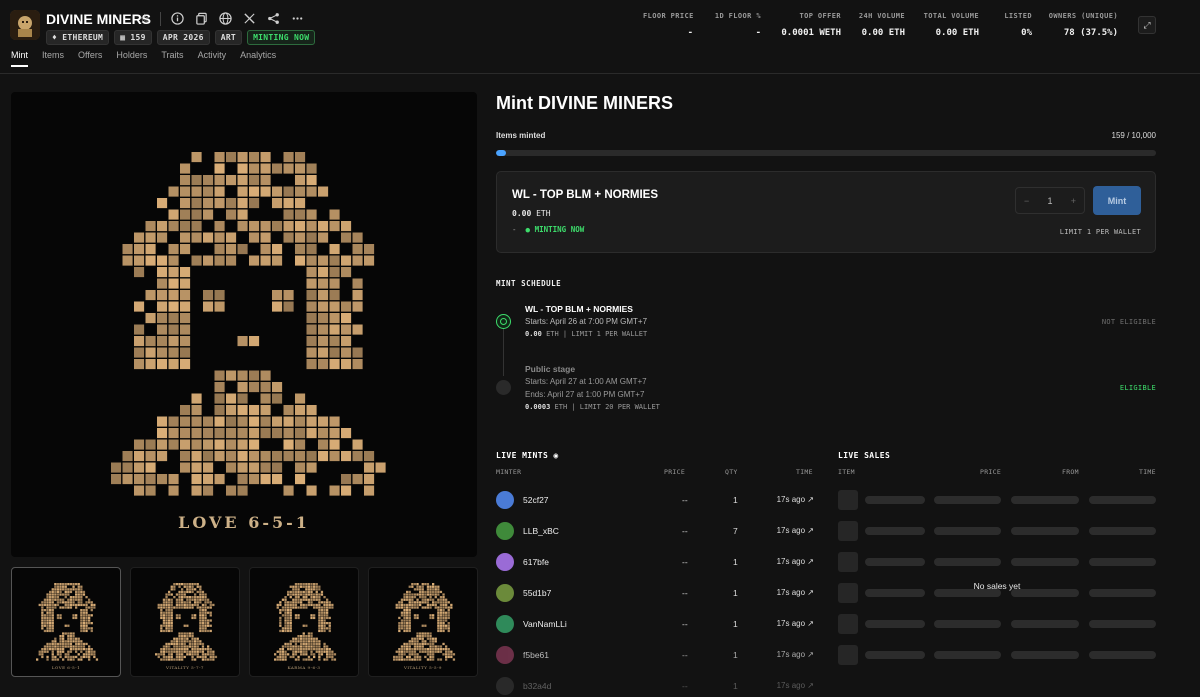 Image resolution: width=1200 pixels, height=697 pixels. Describe the element at coordinates (145, 19) in the screenshot. I see `favorite-star-icon: ☆` at that location.